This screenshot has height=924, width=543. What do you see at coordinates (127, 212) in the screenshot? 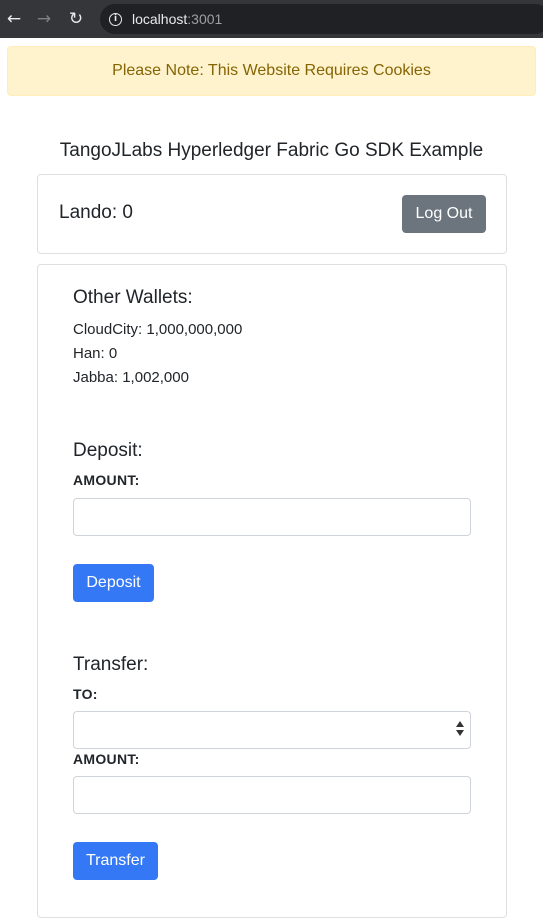
I see `user-balance-value: 0` at bounding box center [127, 212].